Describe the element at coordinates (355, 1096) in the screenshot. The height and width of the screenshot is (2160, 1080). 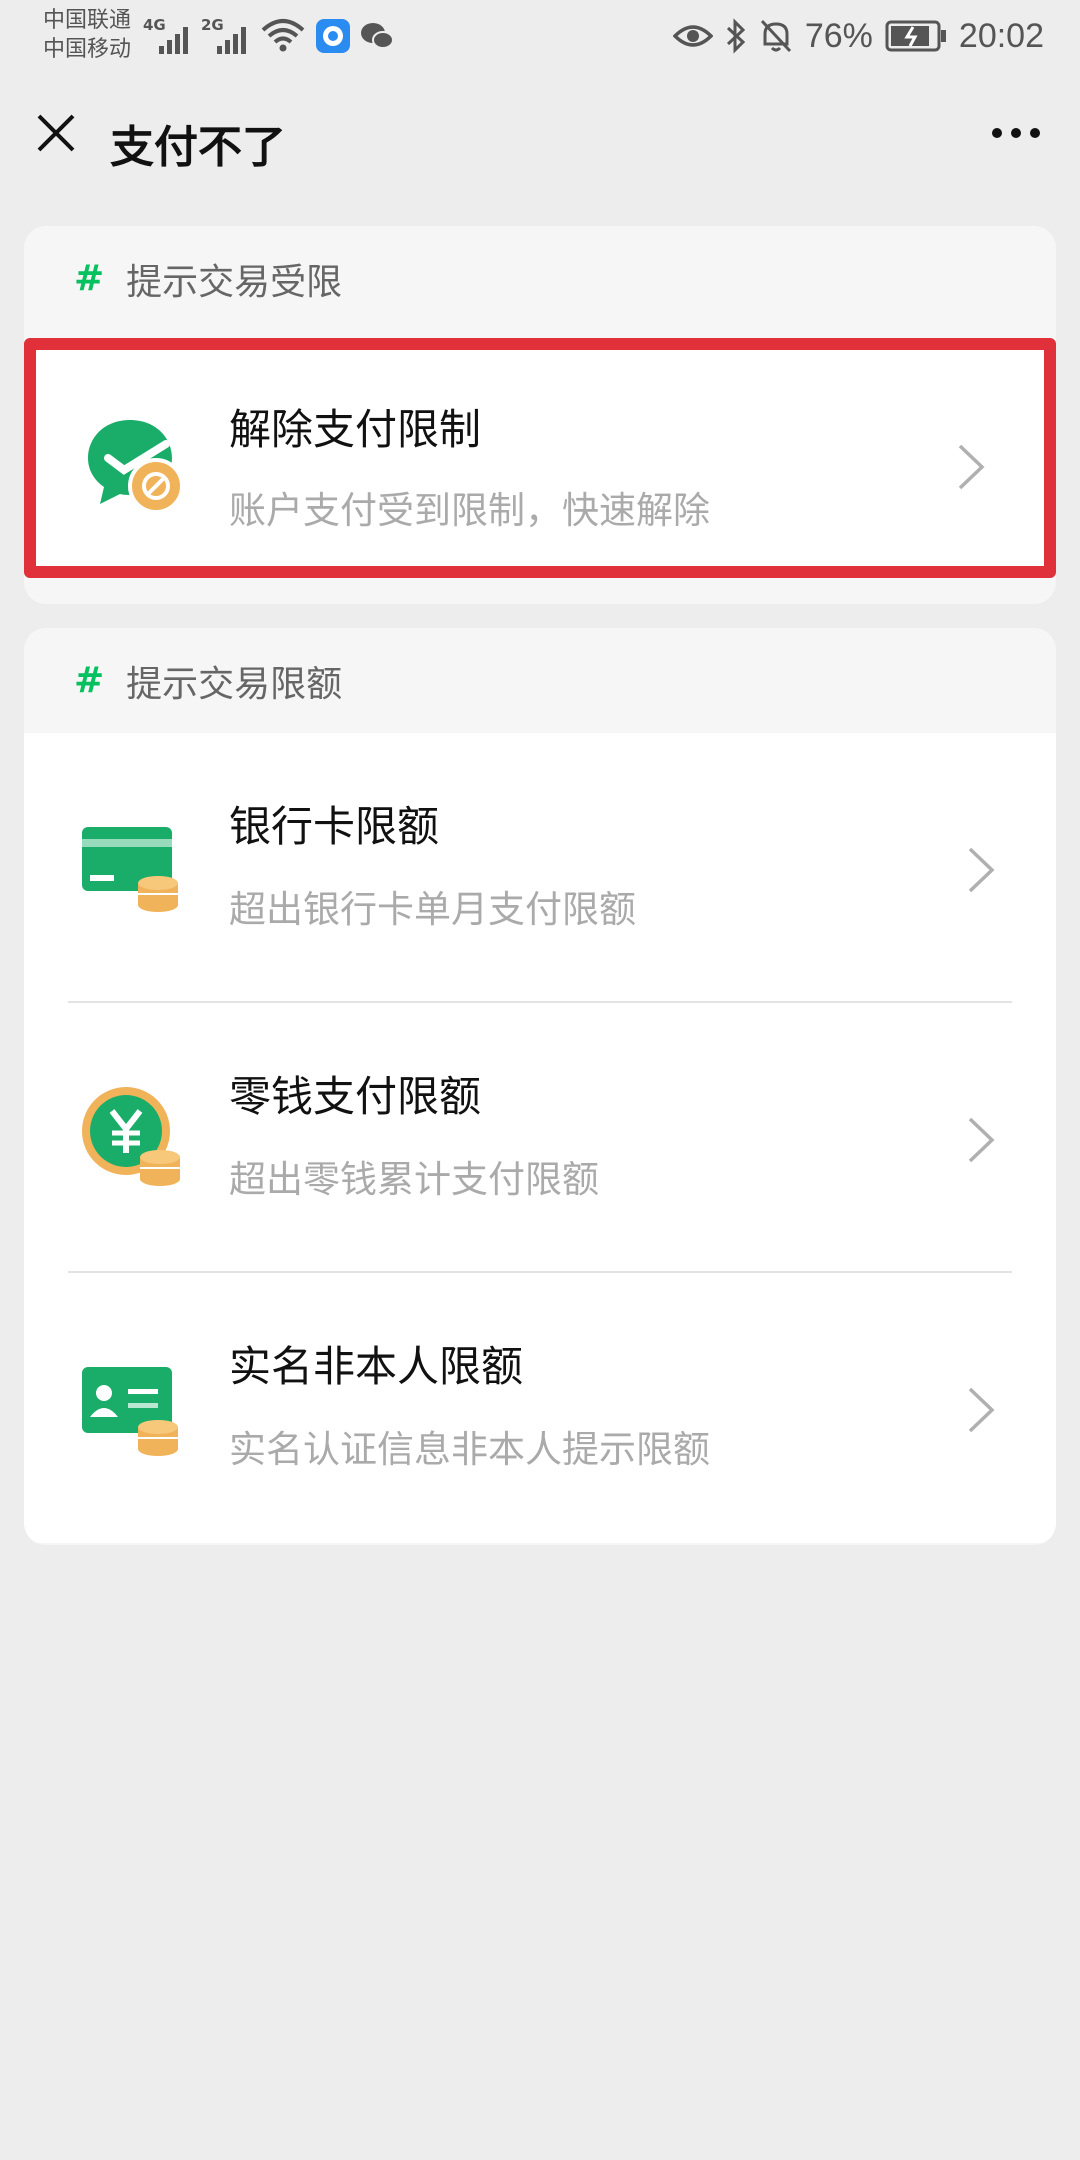
I see `item-title: 零钱支付限额` at that location.